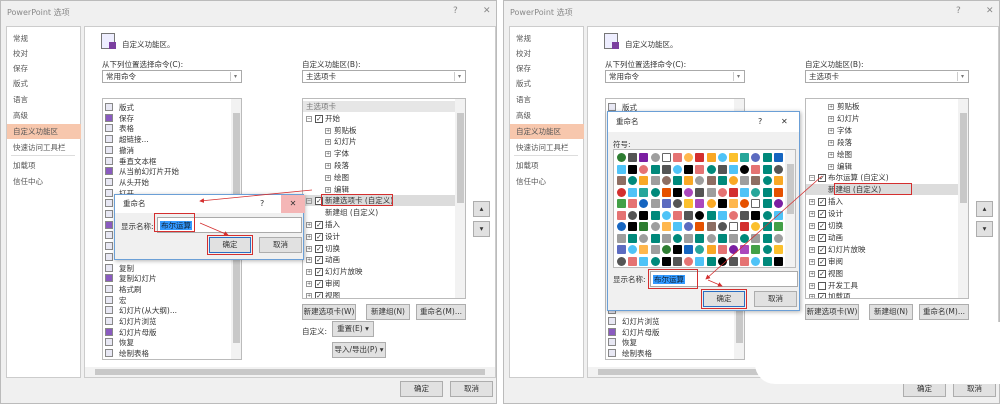 This screenshot has width=1000, height=404. I want to click on tree-item: + 绘图, so click(379, 177).